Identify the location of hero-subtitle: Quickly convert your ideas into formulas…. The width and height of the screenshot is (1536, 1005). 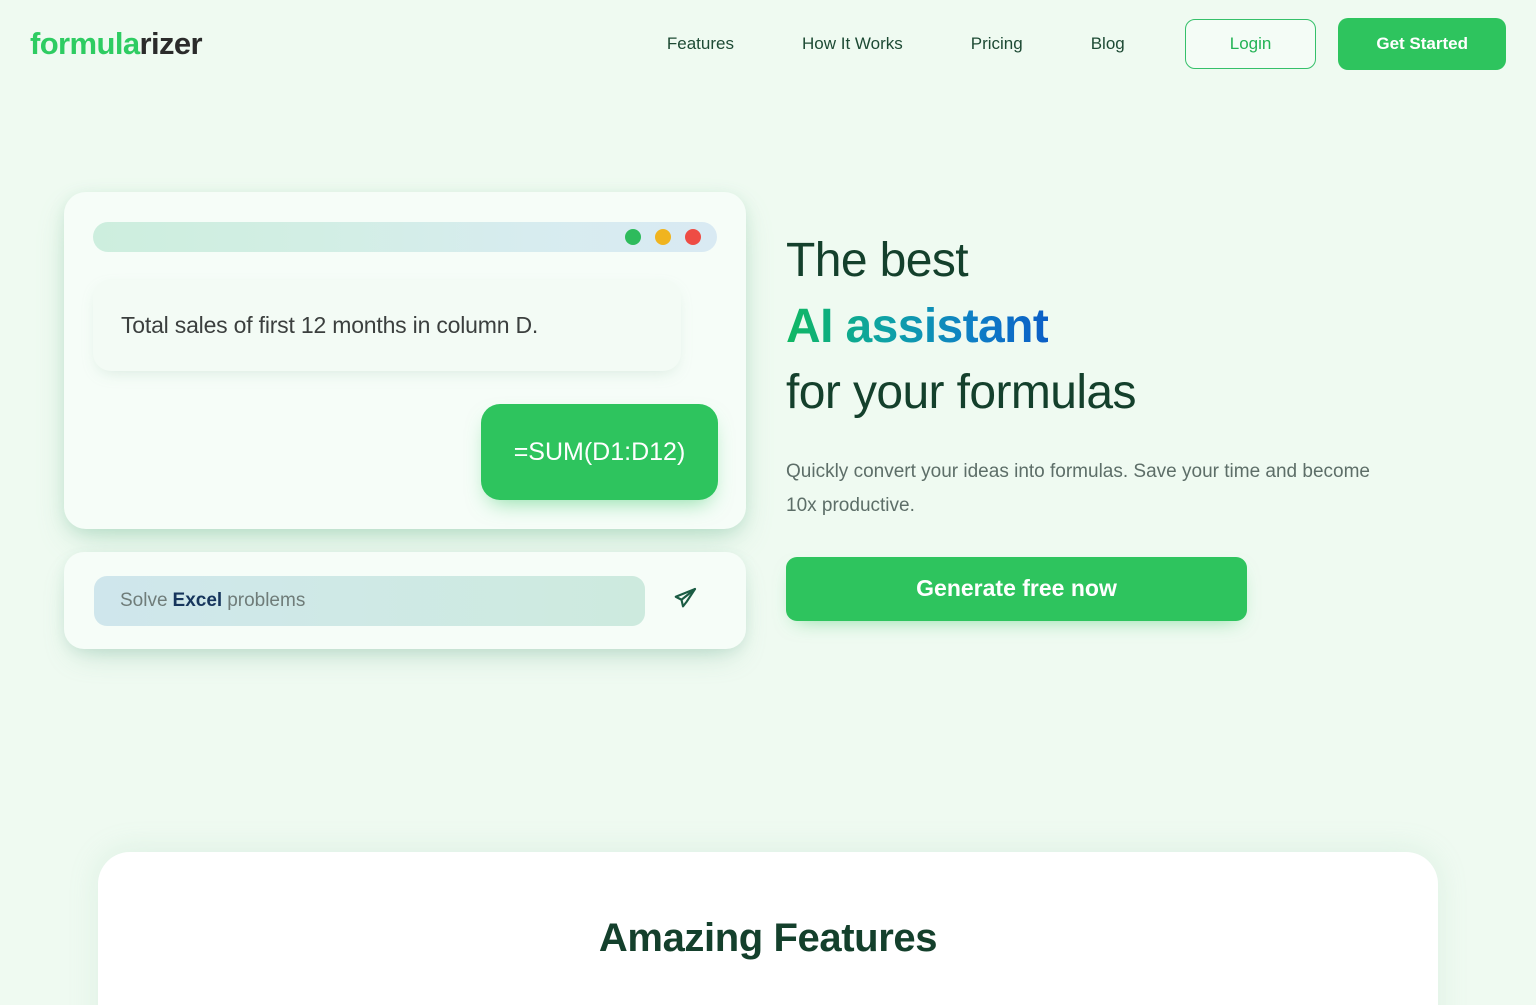
(1078, 489).